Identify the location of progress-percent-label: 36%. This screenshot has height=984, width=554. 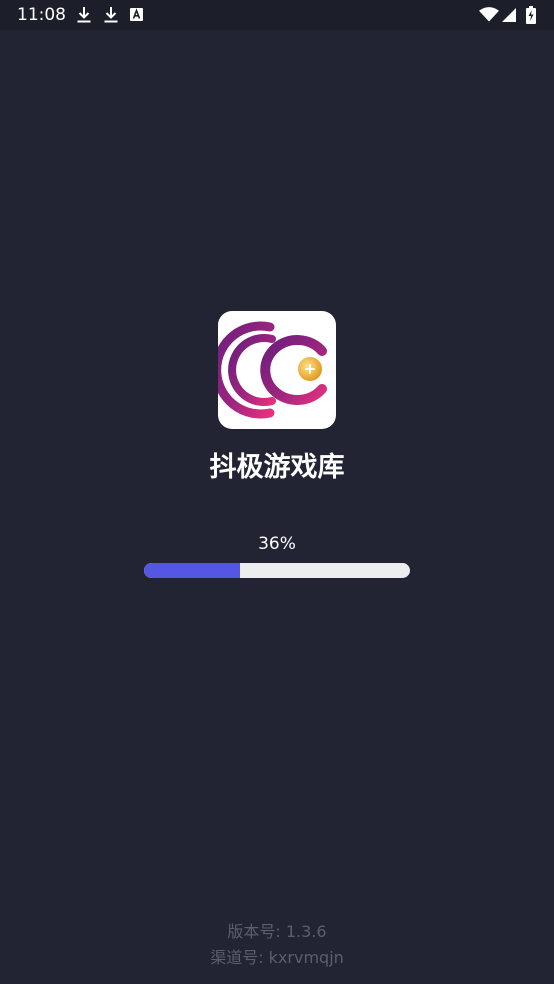
(277, 544).